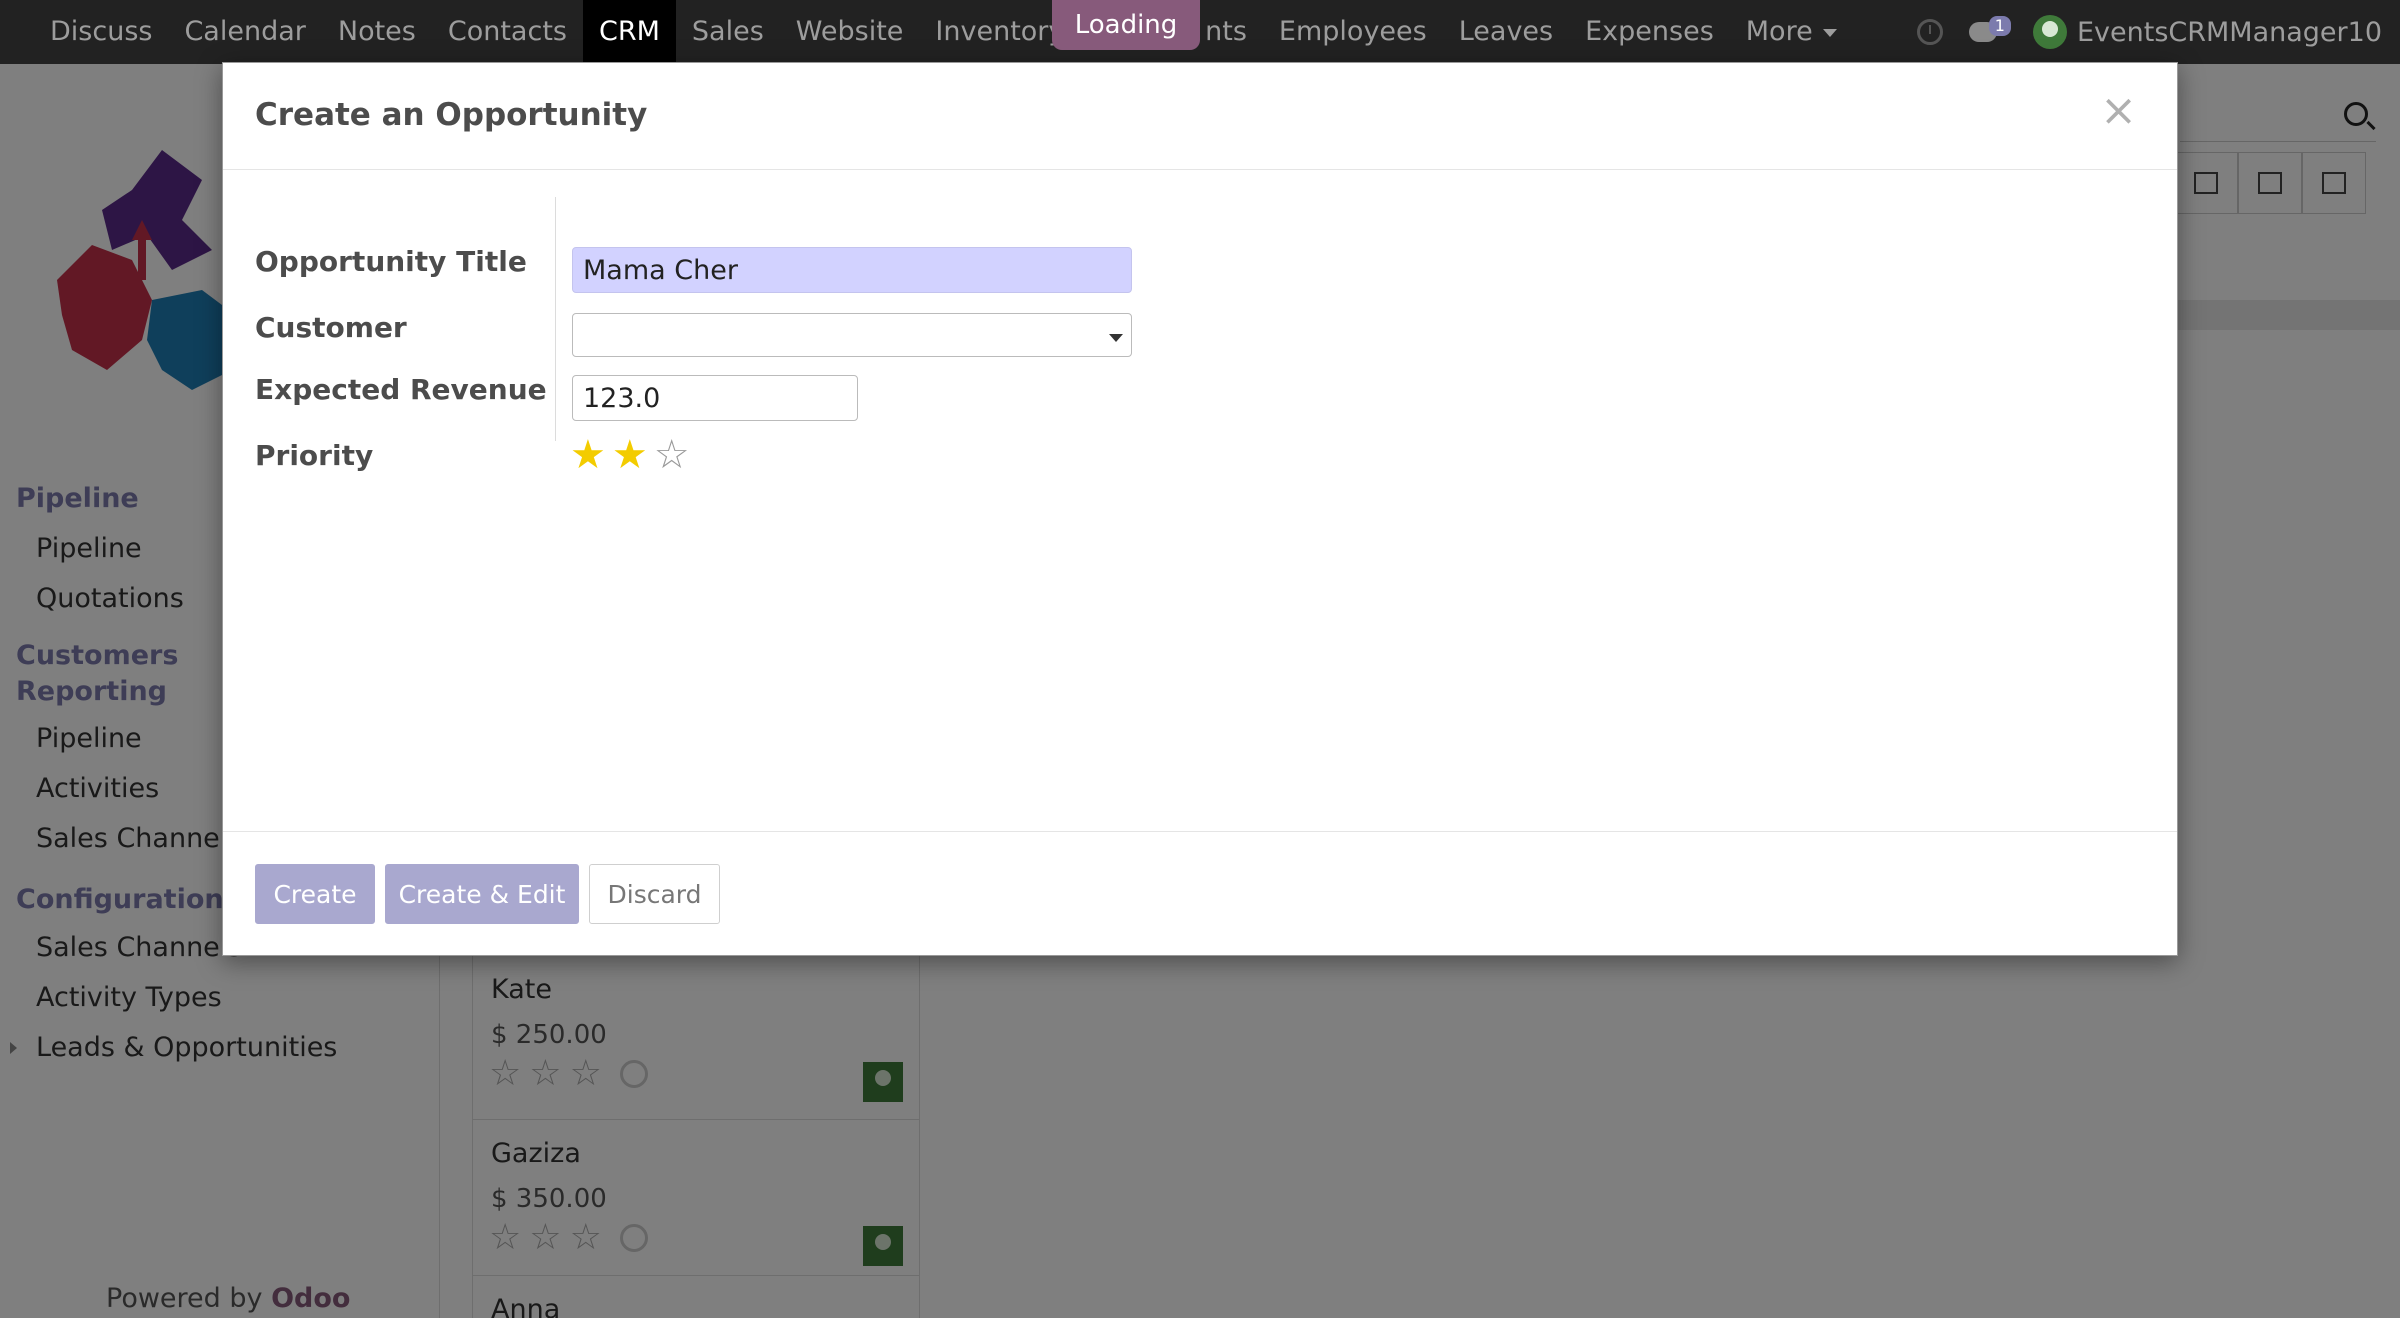  I want to click on nav-expenses: Expenses, so click(1649, 32).